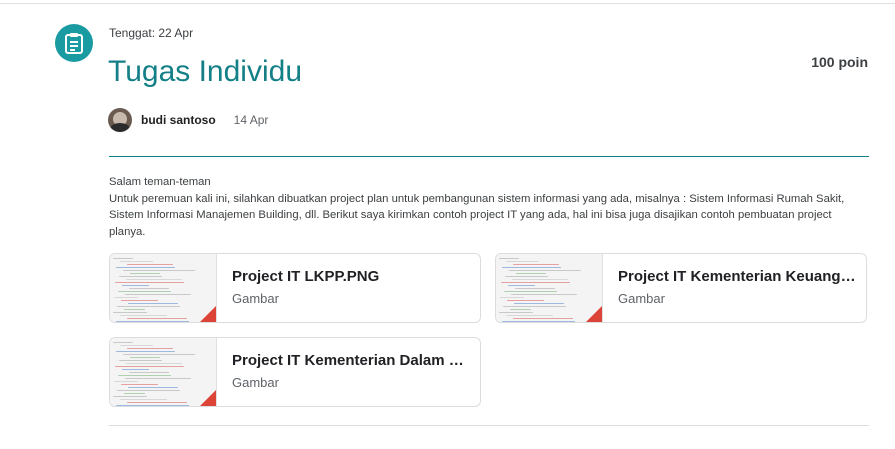 This screenshot has width=895, height=449. I want to click on attachment-name: Project IT Kementerian Dalam Negeri.PNG, so click(352, 360).